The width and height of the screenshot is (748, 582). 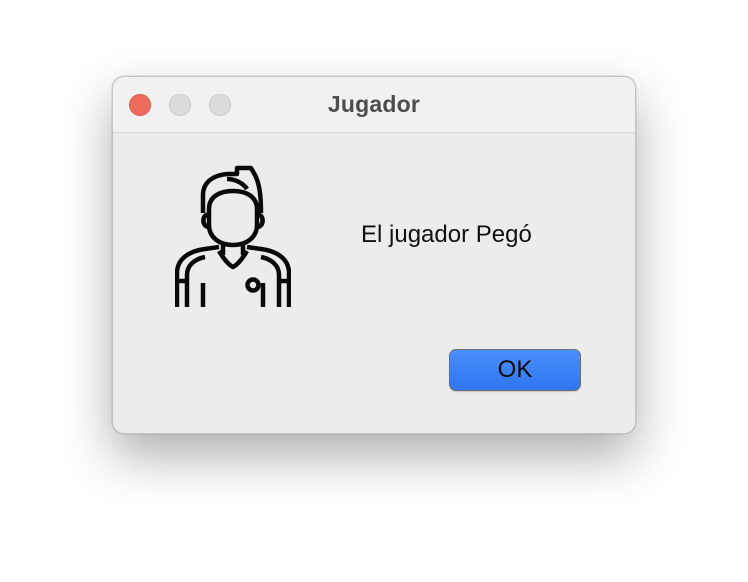 I want to click on window-title: Jugador, so click(x=374, y=104).